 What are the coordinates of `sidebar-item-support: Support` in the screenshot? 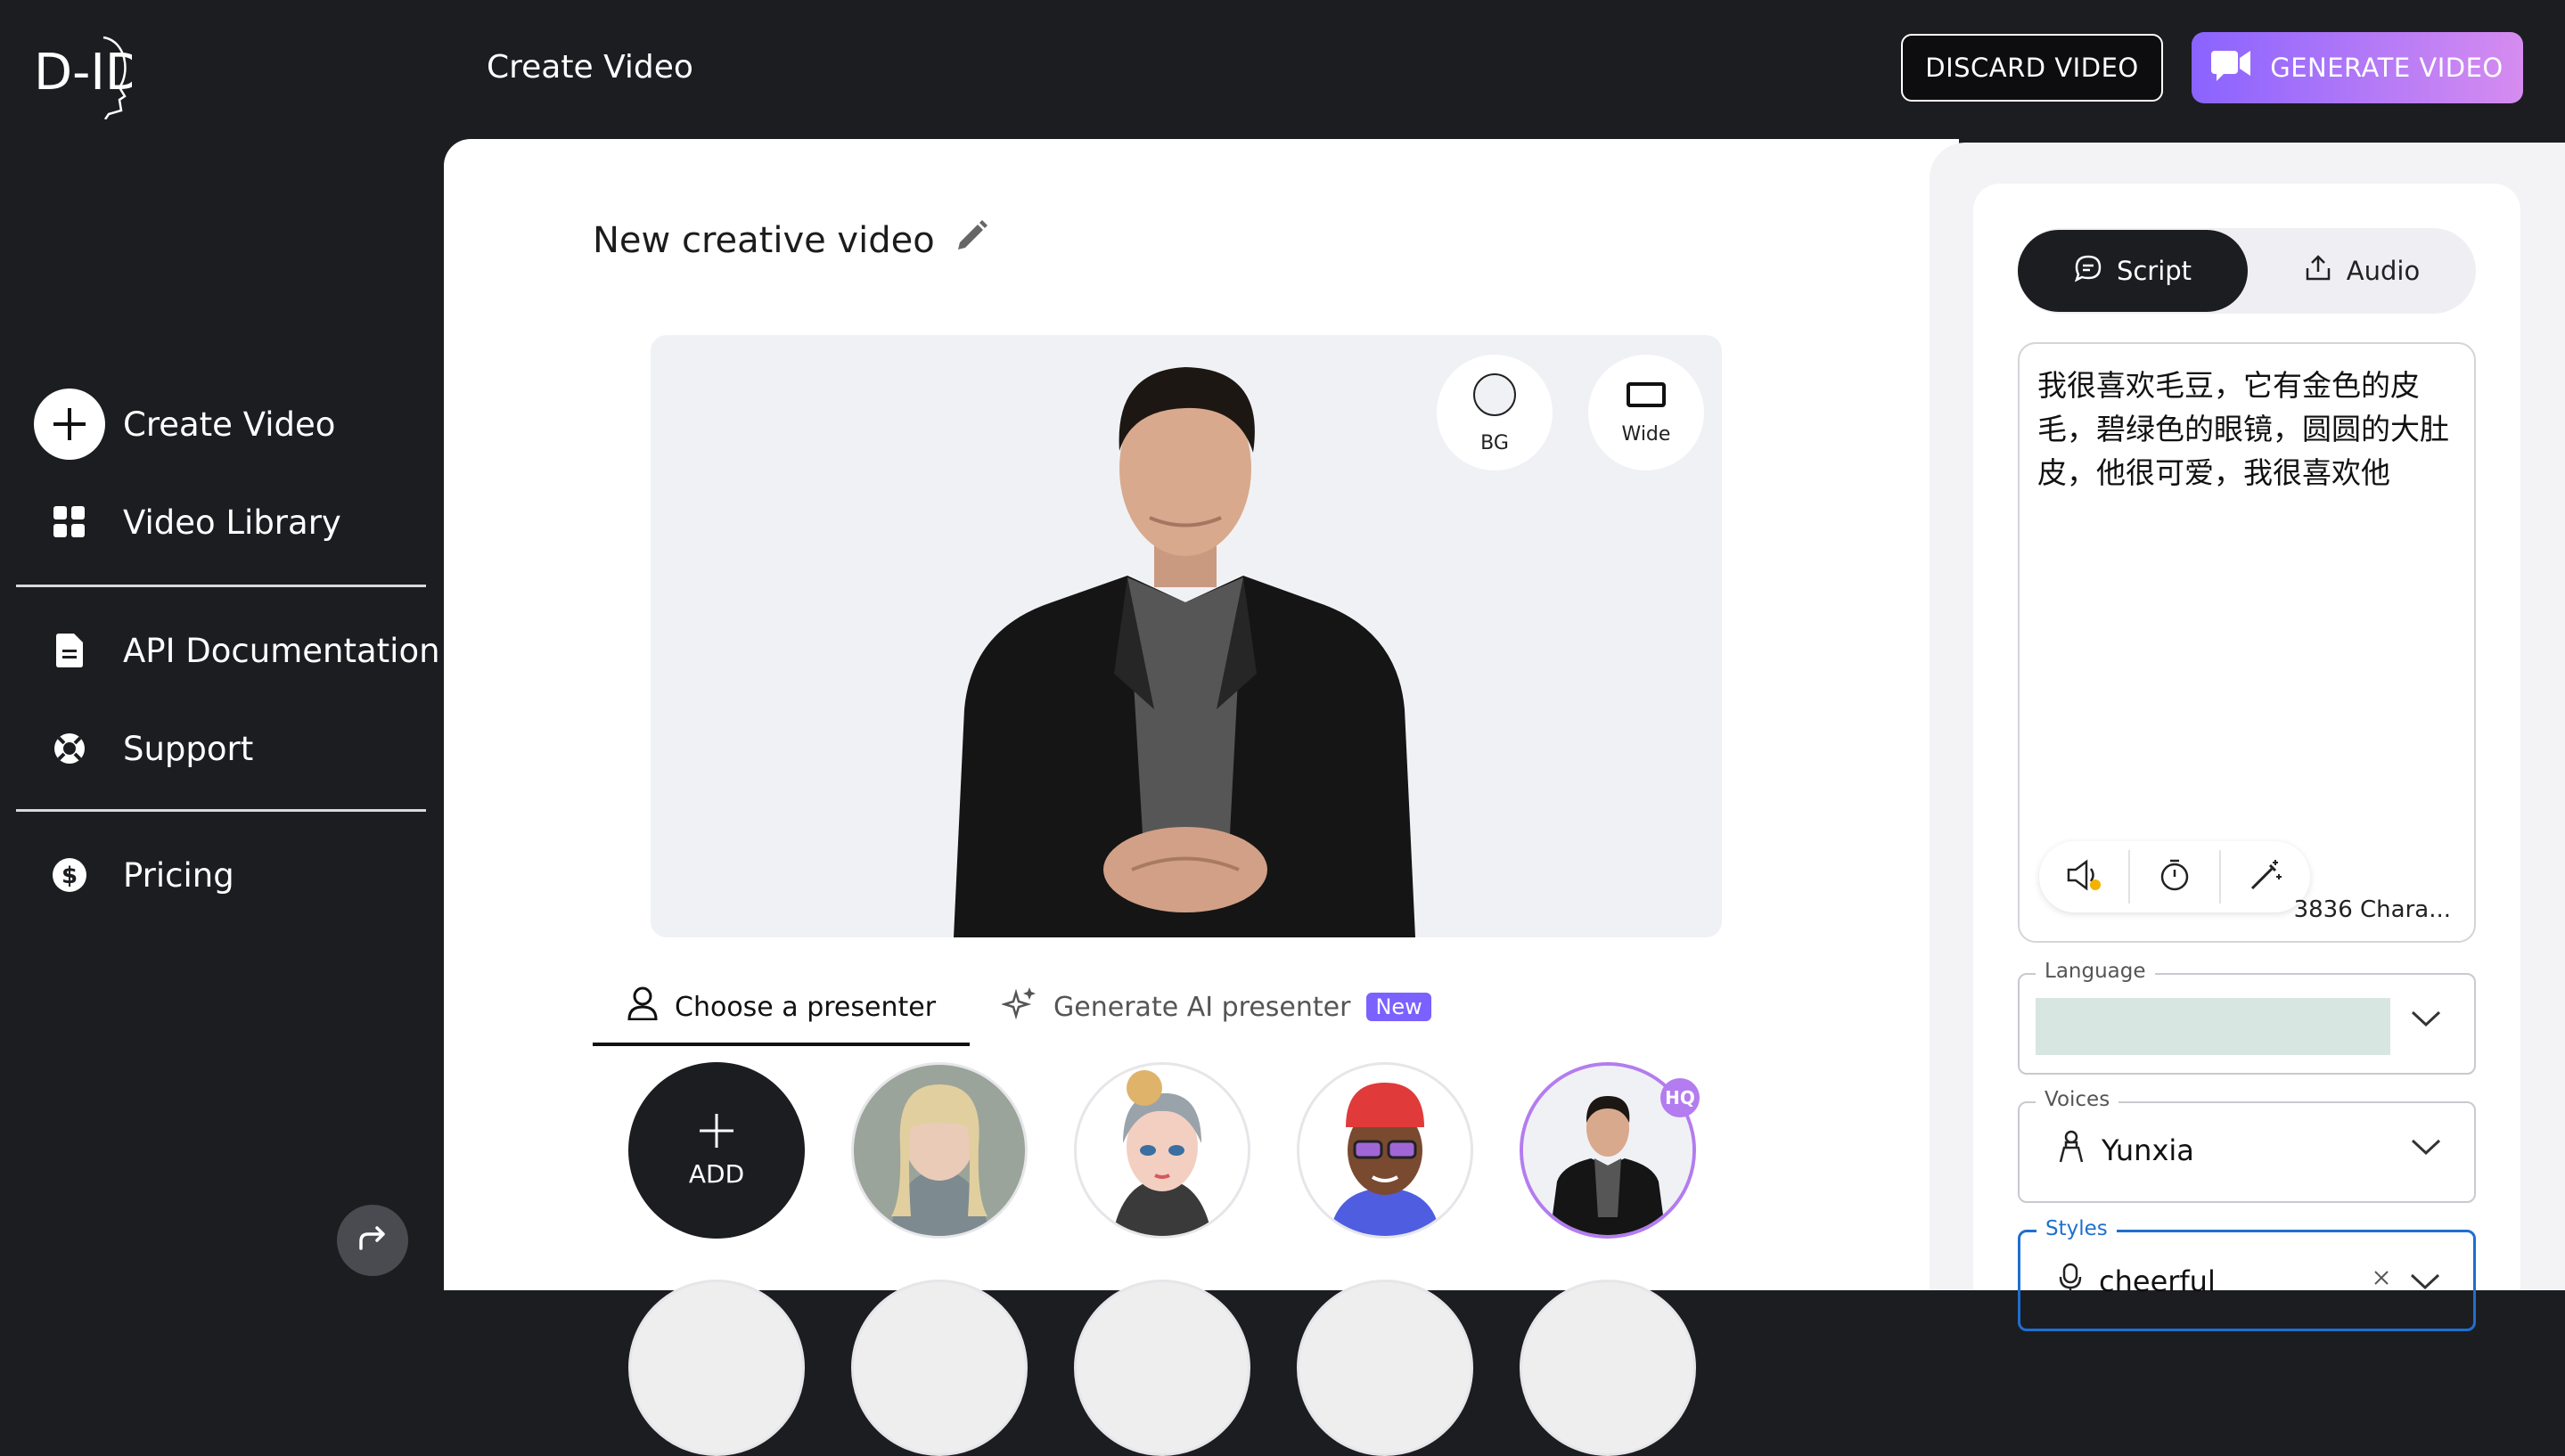 It's located at (143, 749).